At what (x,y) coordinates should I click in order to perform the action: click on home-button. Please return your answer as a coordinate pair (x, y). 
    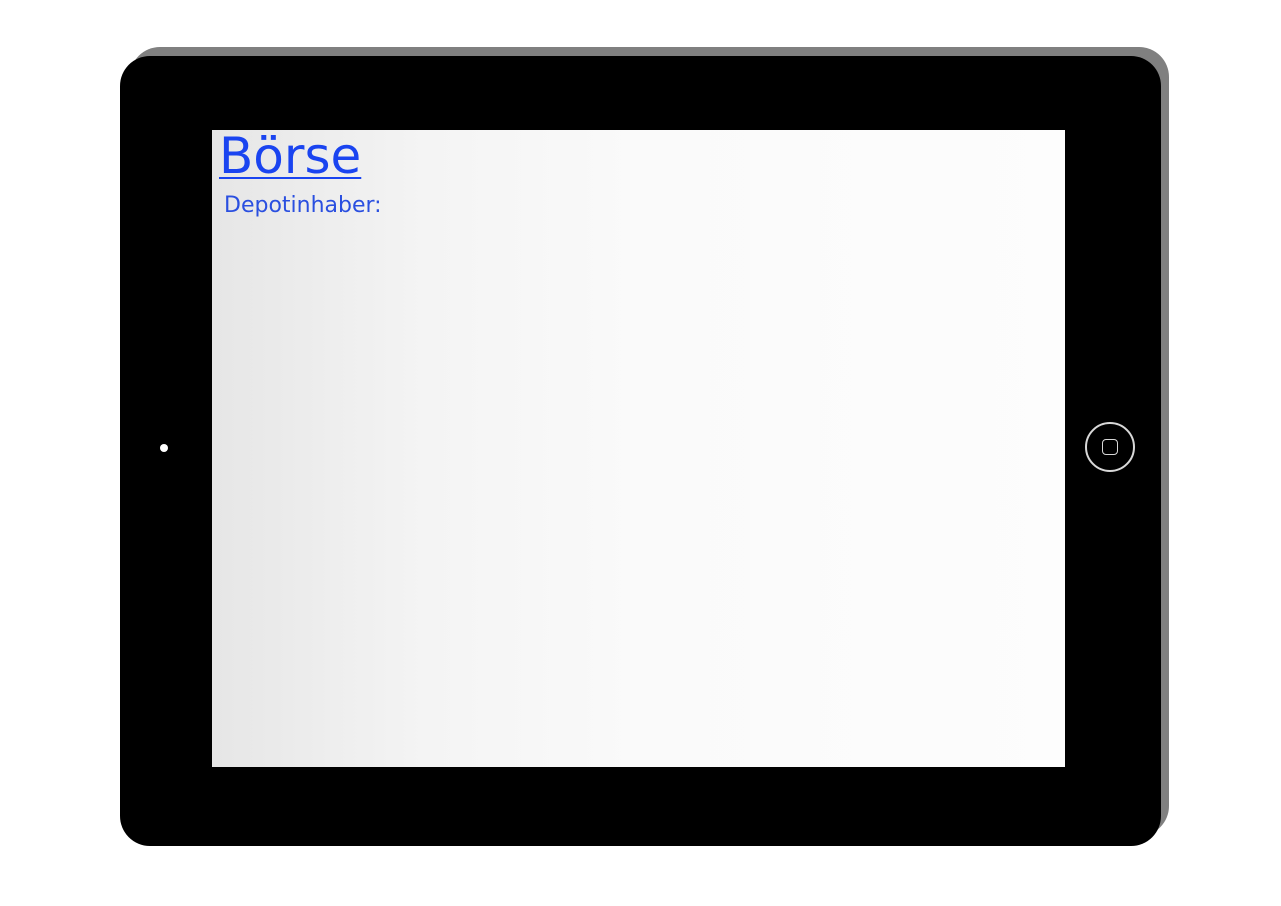
    Looking at the image, I should click on (1110, 447).